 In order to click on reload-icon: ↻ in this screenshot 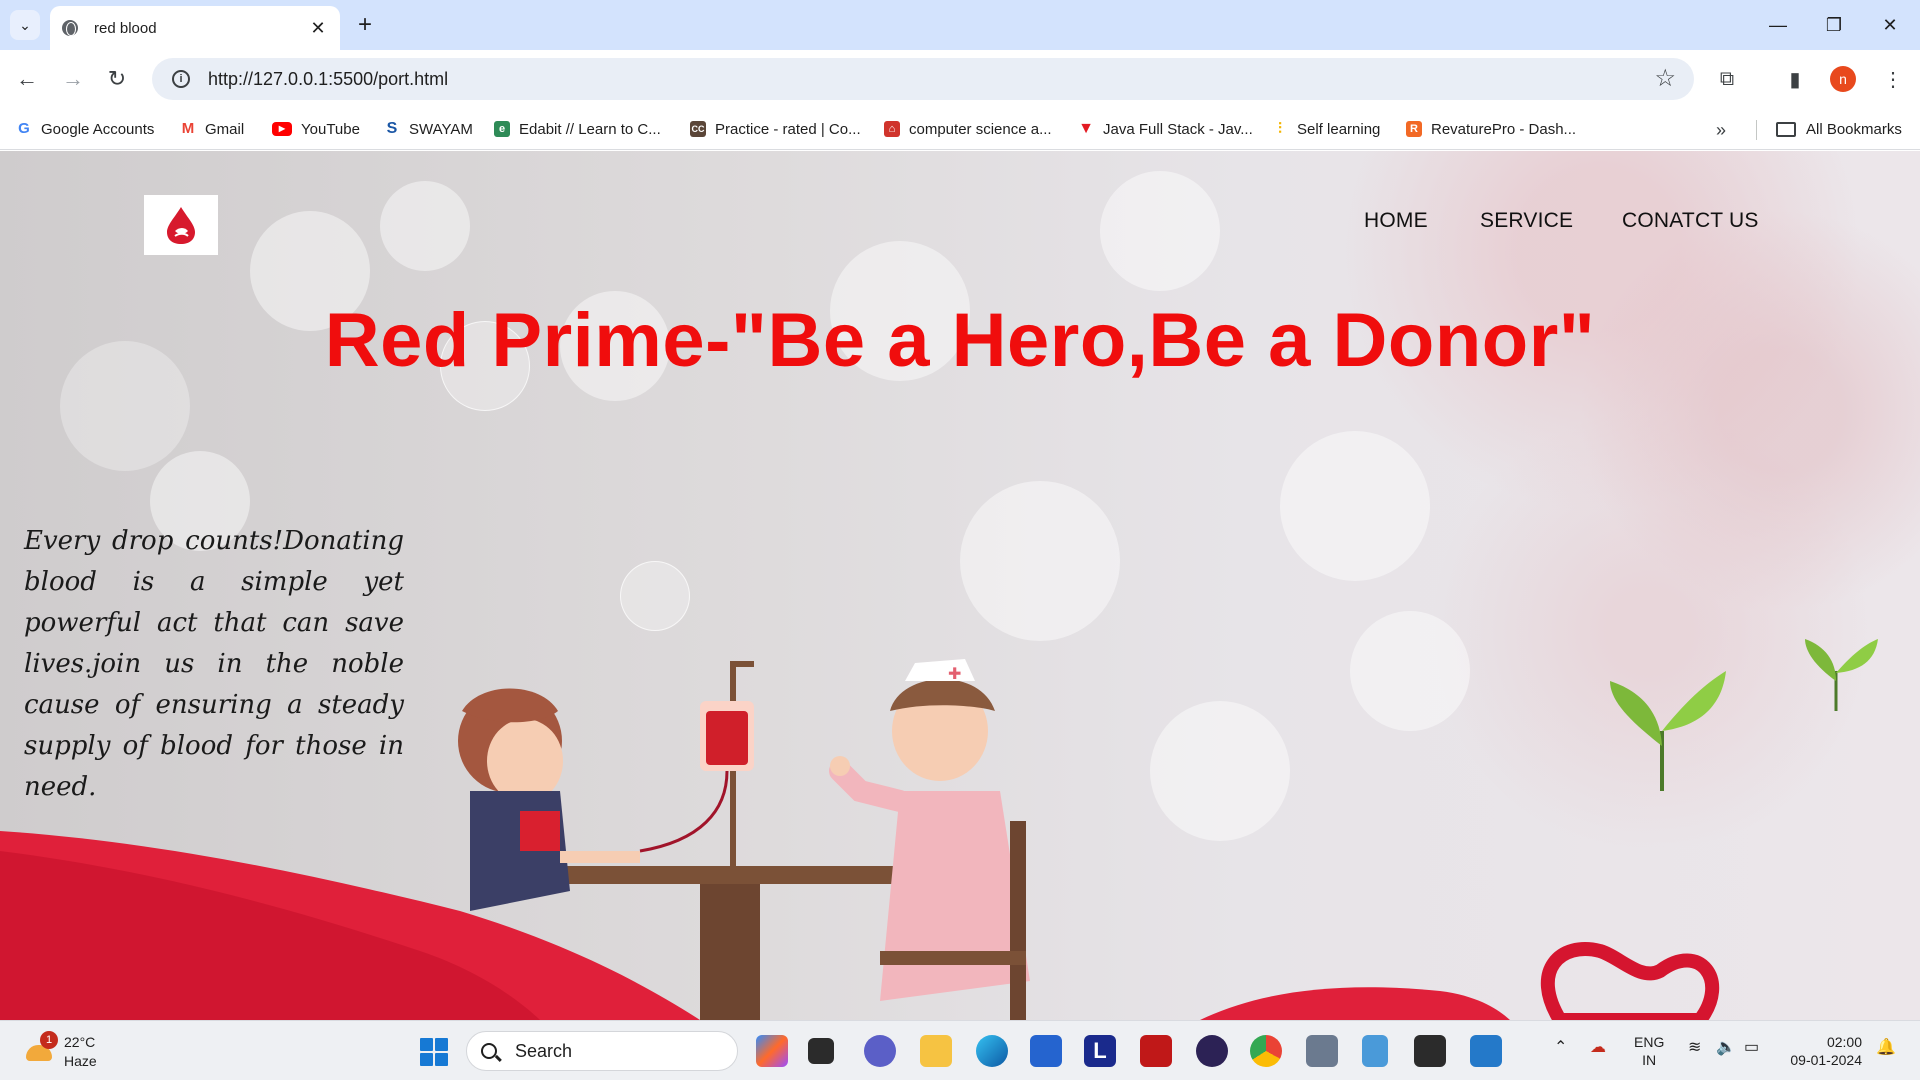, I will do `click(117, 78)`.